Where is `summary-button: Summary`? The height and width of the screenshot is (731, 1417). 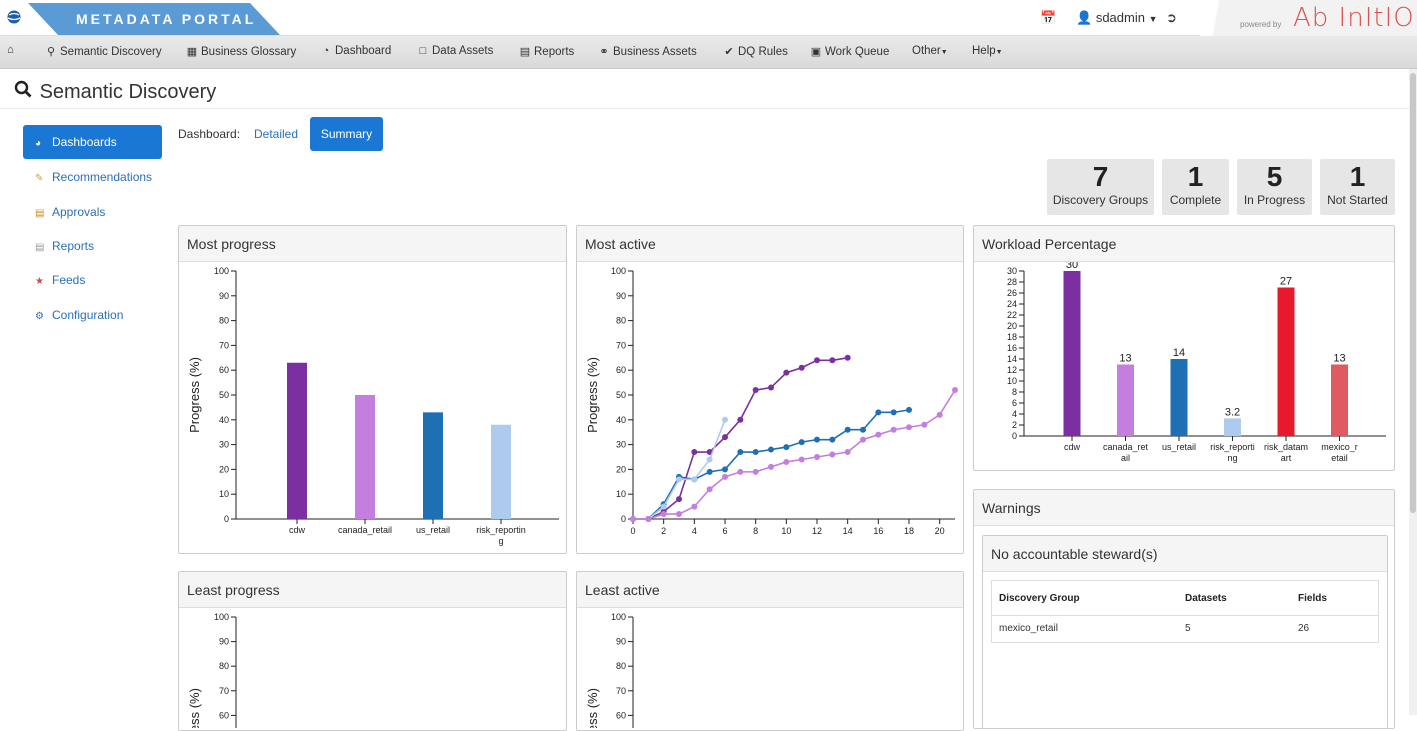
summary-button: Summary is located at coordinates (346, 134).